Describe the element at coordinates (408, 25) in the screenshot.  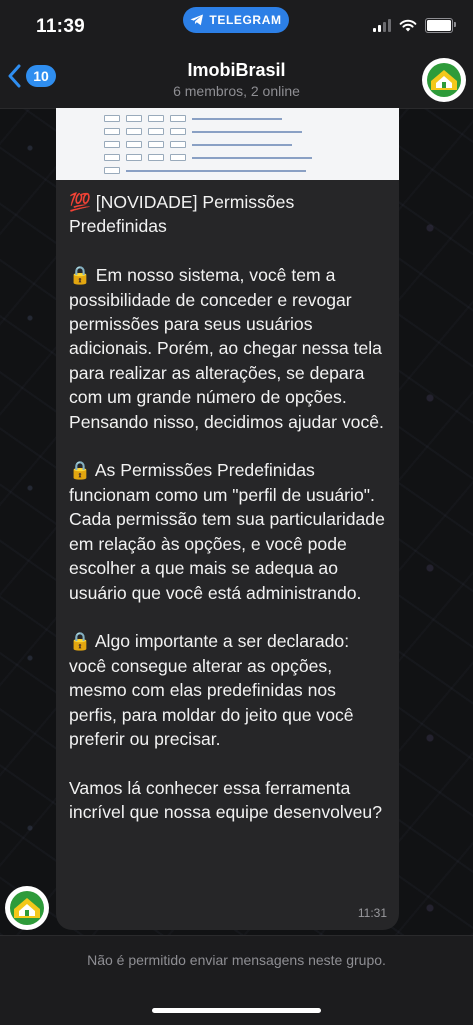
I see `wifi-icon` at that location.